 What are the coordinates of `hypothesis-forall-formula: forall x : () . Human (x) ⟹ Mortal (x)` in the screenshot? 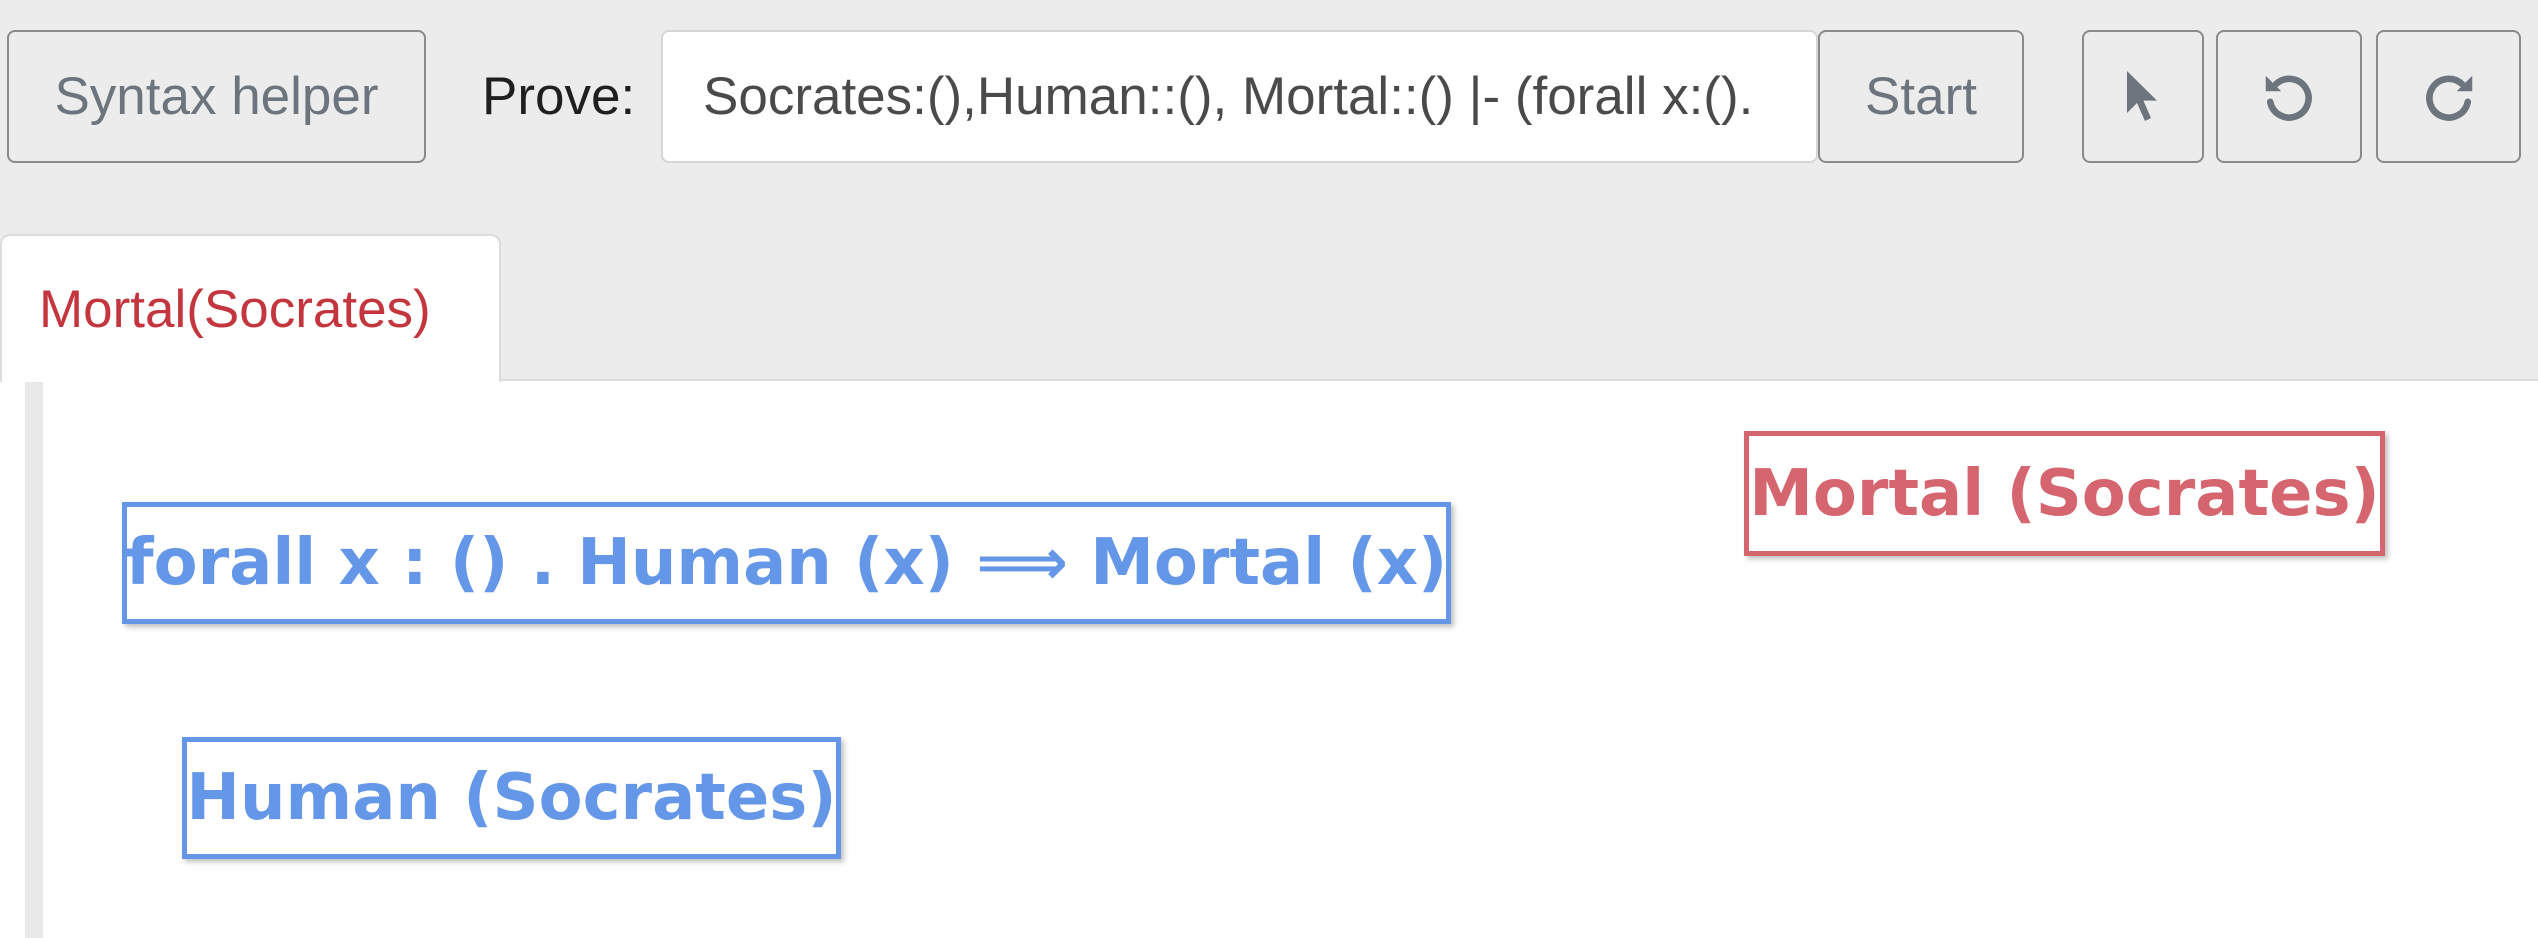 It's located at (786, 563).